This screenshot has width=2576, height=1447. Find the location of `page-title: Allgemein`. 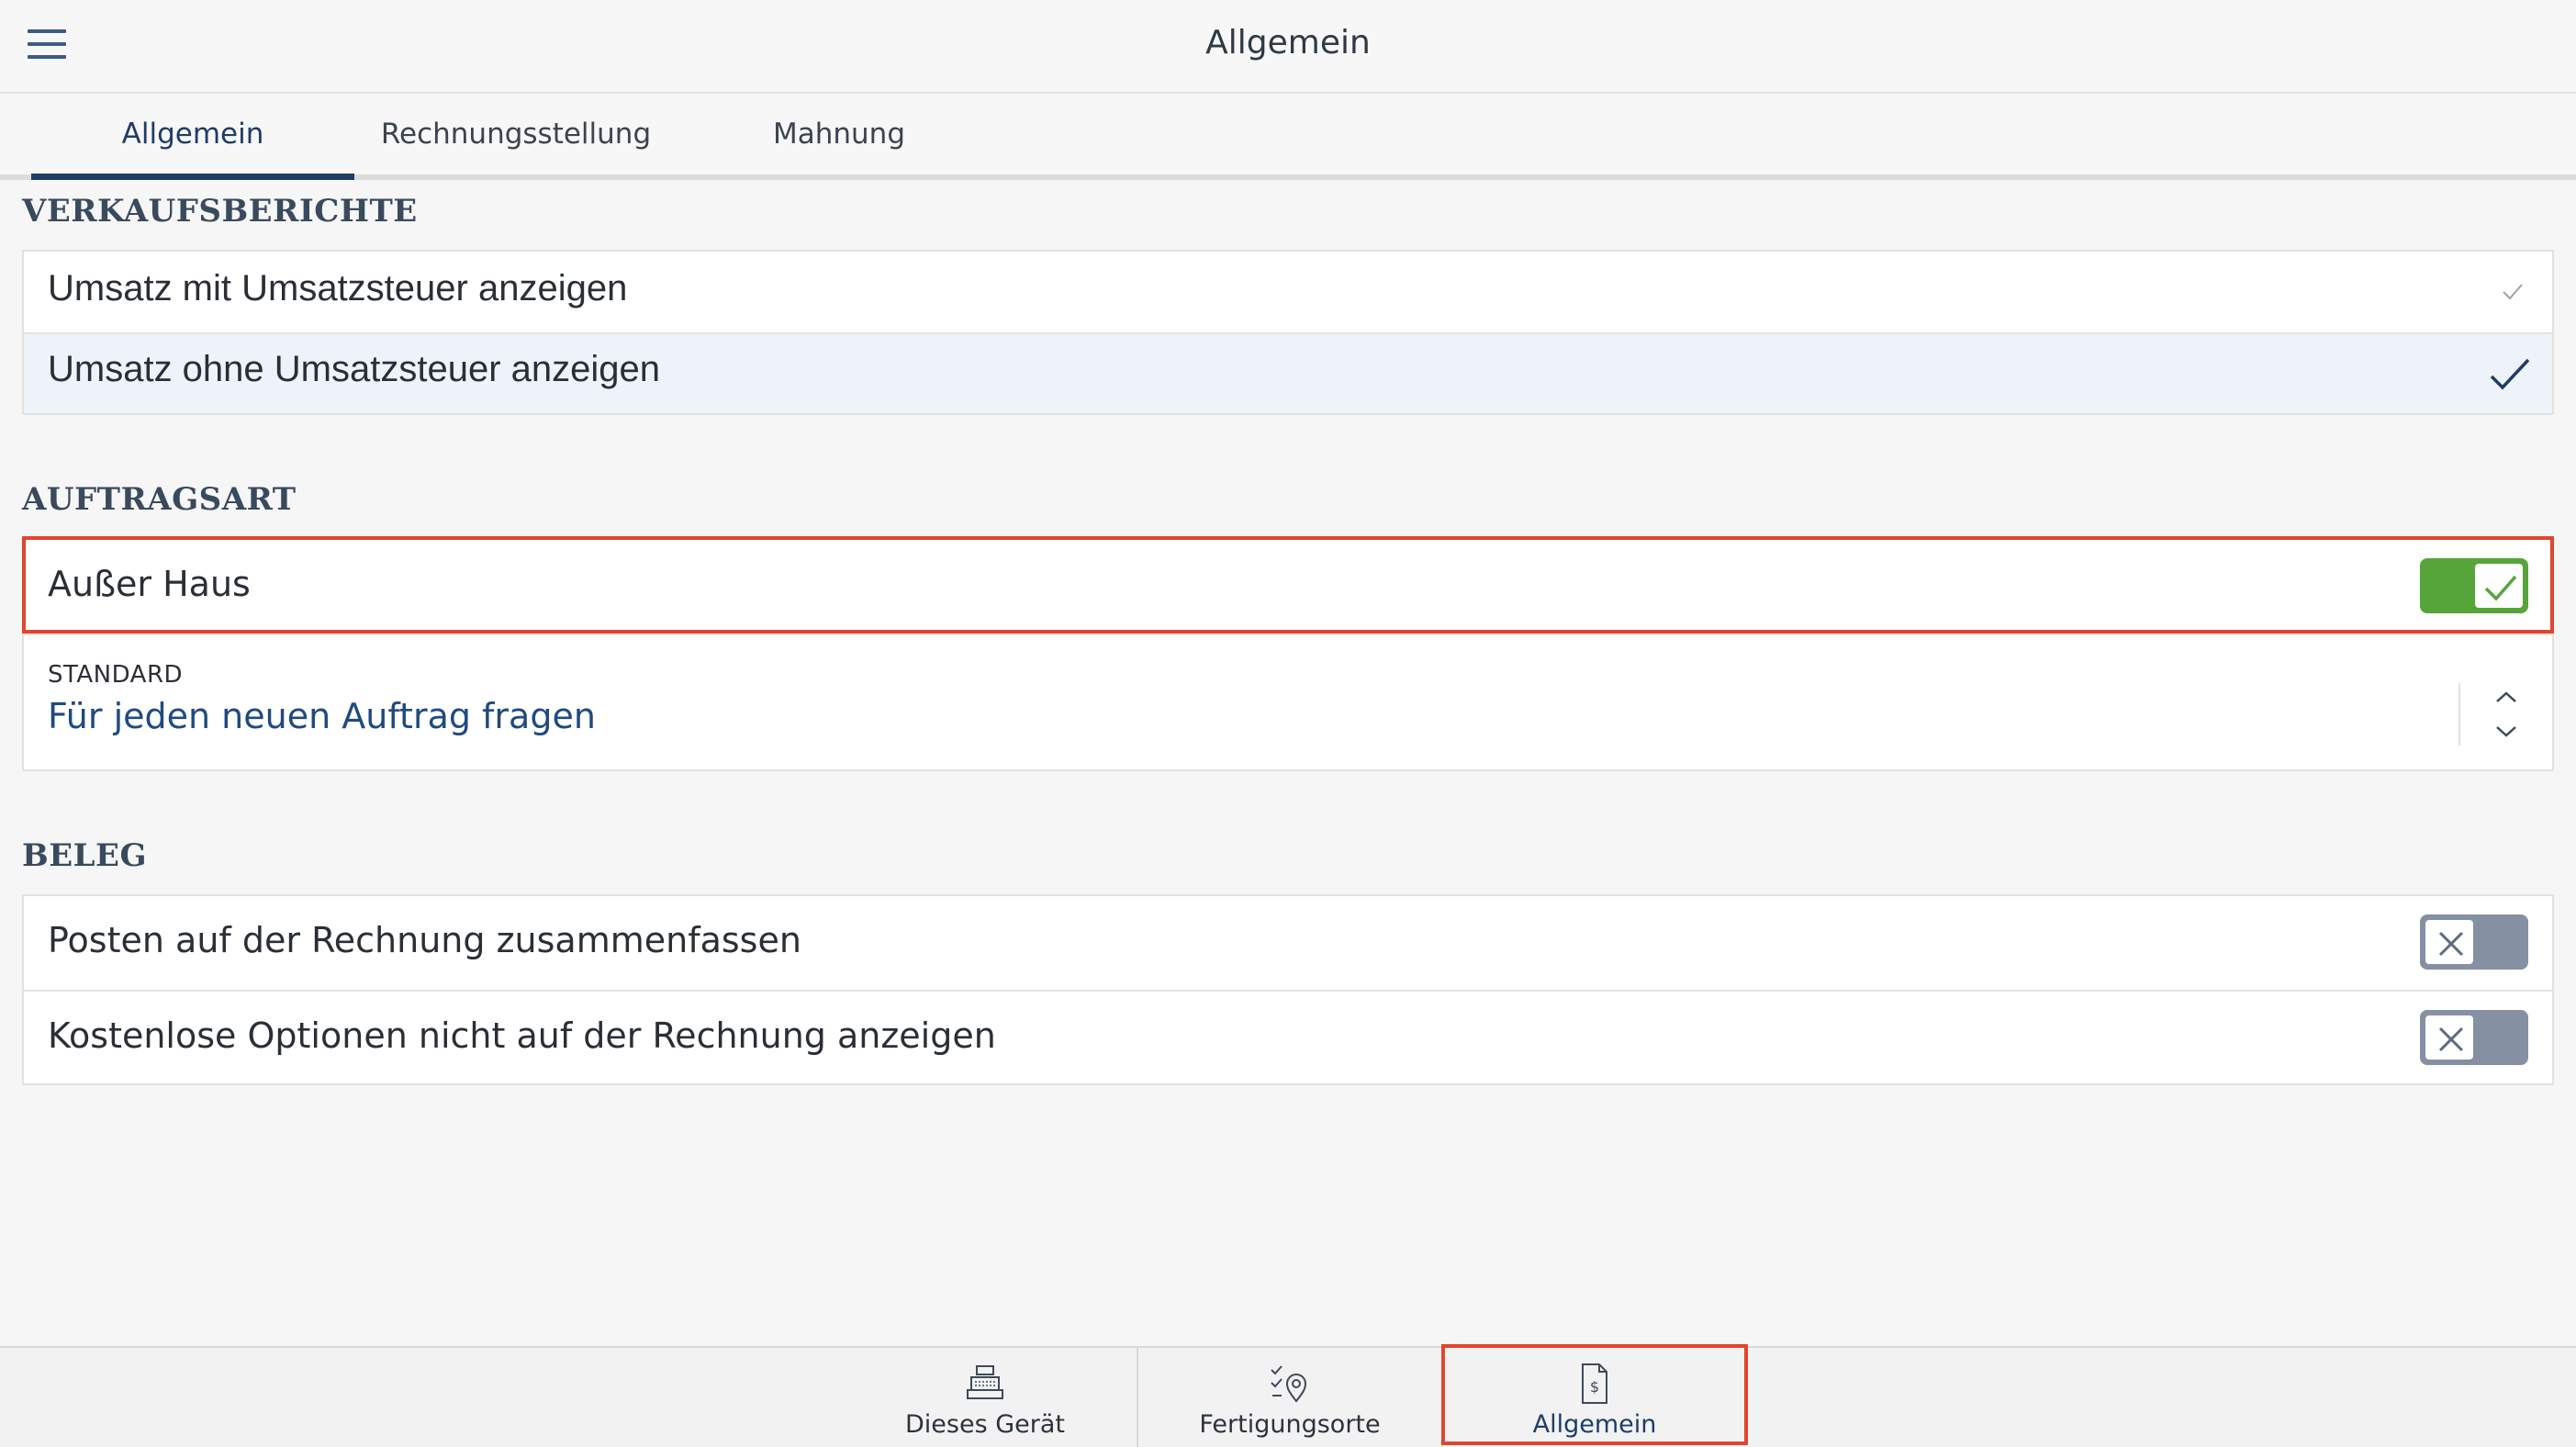

page-title: Allgemein is located at coordinates (1288, 43).